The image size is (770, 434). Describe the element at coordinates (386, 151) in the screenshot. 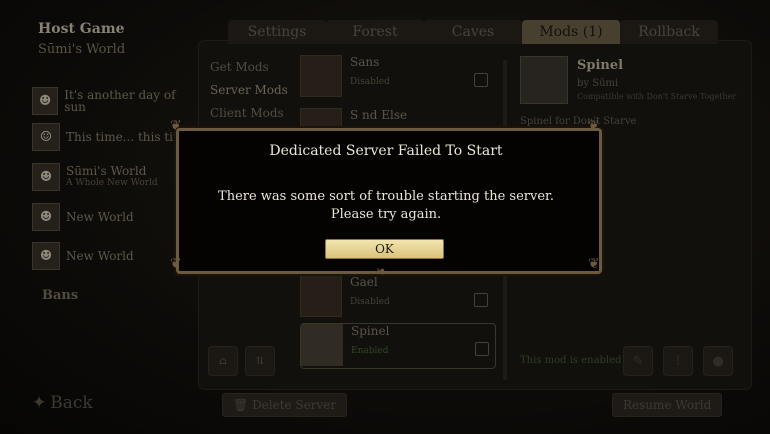

I see `dialog-title: Dedicated Server Failed To Start` at that location.